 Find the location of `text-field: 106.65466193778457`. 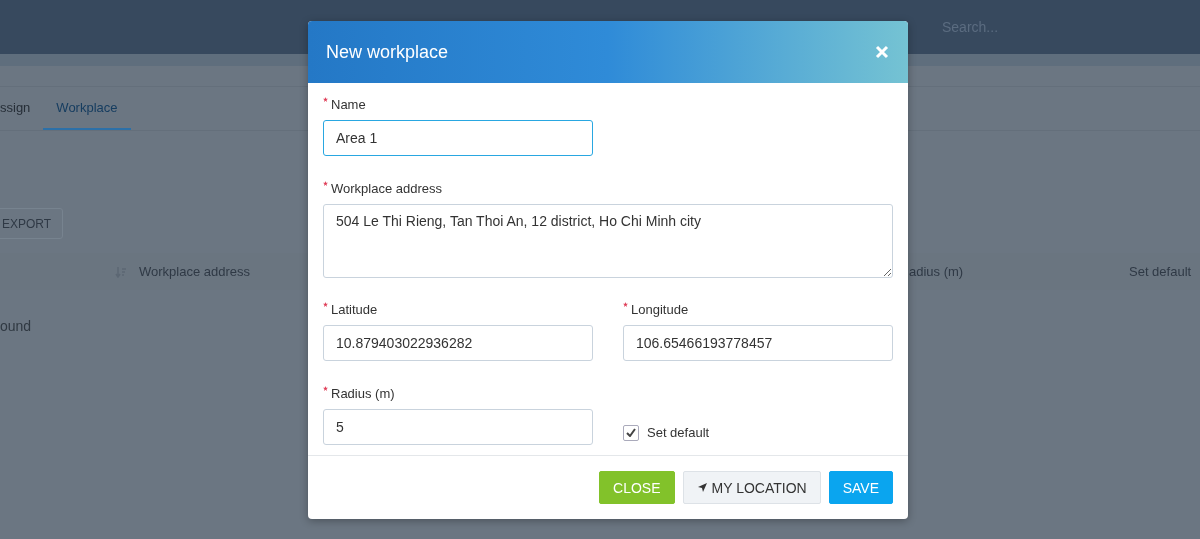

text-field: 106.65466193778457 is located at coordinates (758, 343).